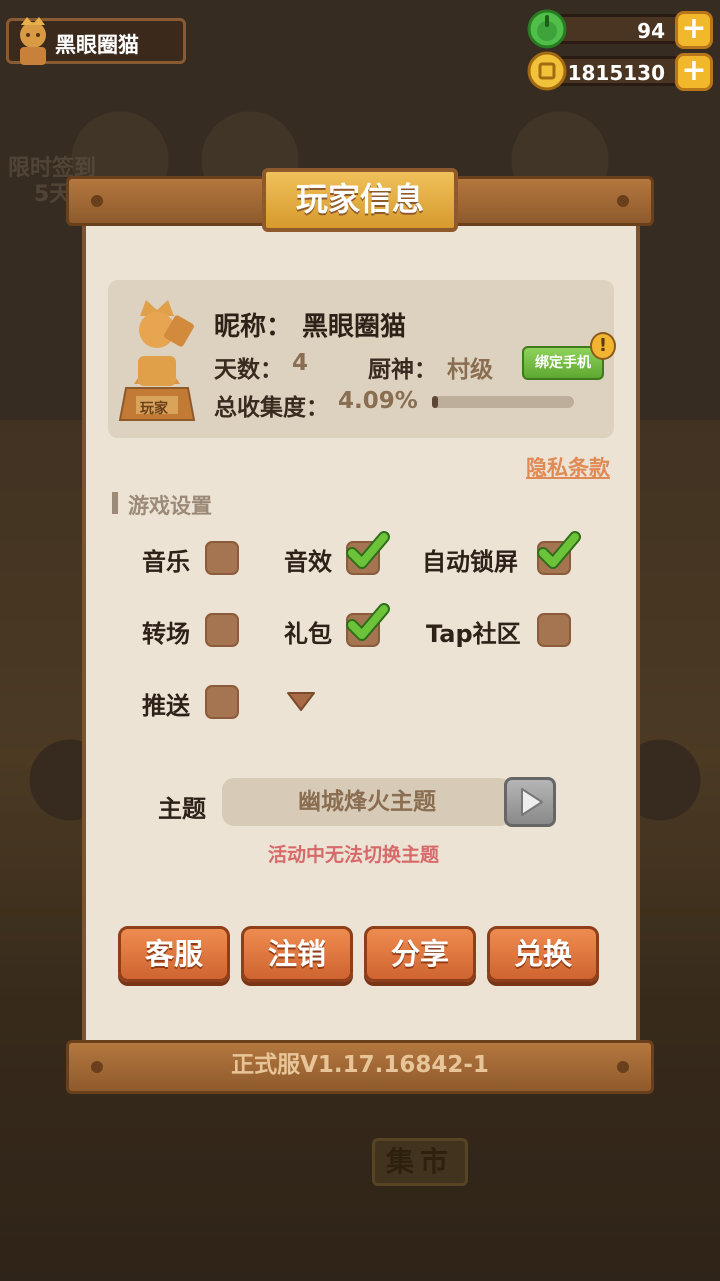 The image size is (720, 1281). What do you see at coordinates (568, 467) in the screenshot?
I see `privacy-policy-link: 隐私条款` at bounding box center [568, 467].